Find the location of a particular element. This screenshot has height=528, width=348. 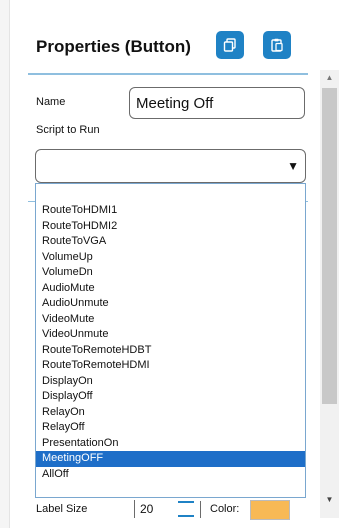

paste-icon is located at coordinates (277, 45).